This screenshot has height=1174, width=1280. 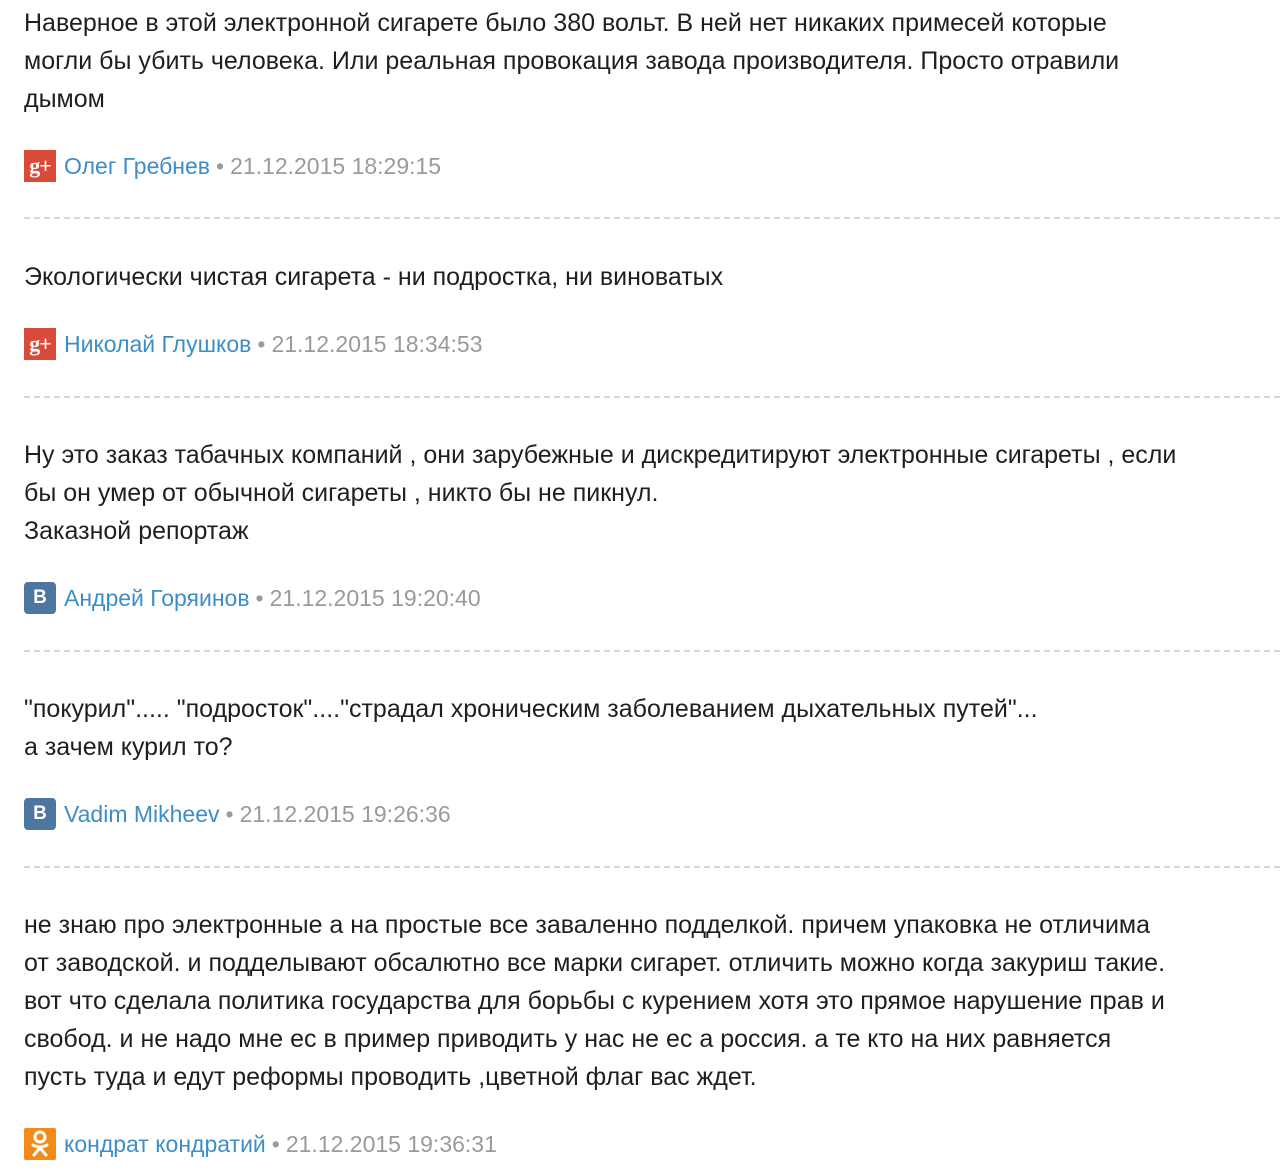 What do you see at coordinates (165, 1144) in the screenshot?
I see `comment-author-link: кондрат кондратий` at bounding box center [165, 1144].